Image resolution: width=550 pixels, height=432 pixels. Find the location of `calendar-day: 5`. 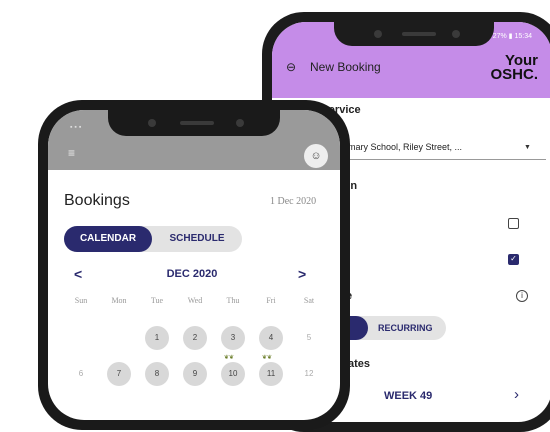

calendar-day: 5 is located at coordinates (309, 338).